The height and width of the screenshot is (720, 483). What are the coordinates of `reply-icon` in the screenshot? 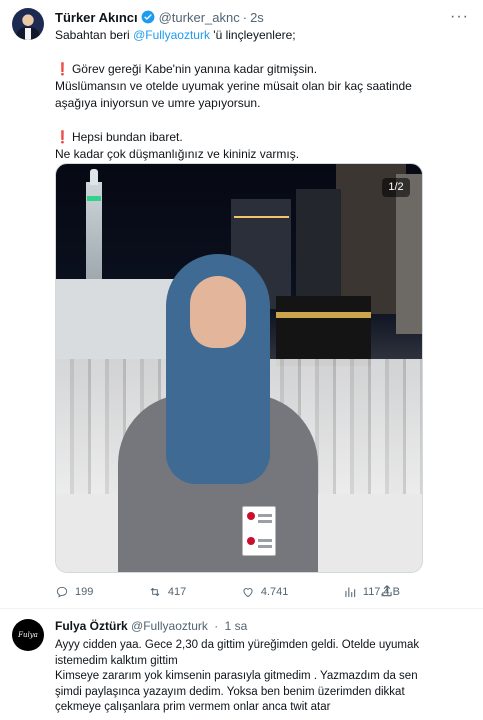 It's located at (62, 592).